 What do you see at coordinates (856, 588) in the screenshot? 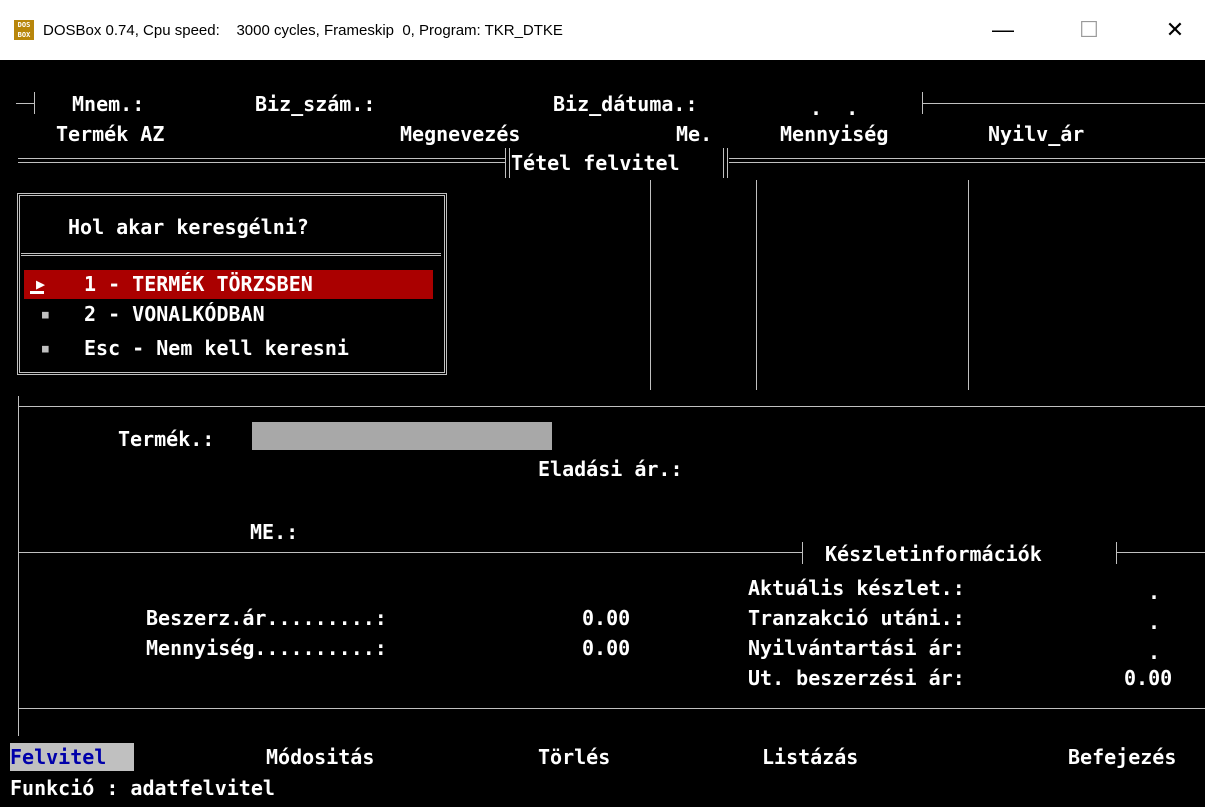
I see `aktualis-keszlet-label: Aktuális készlet.:` at bounding box center [856, 588].